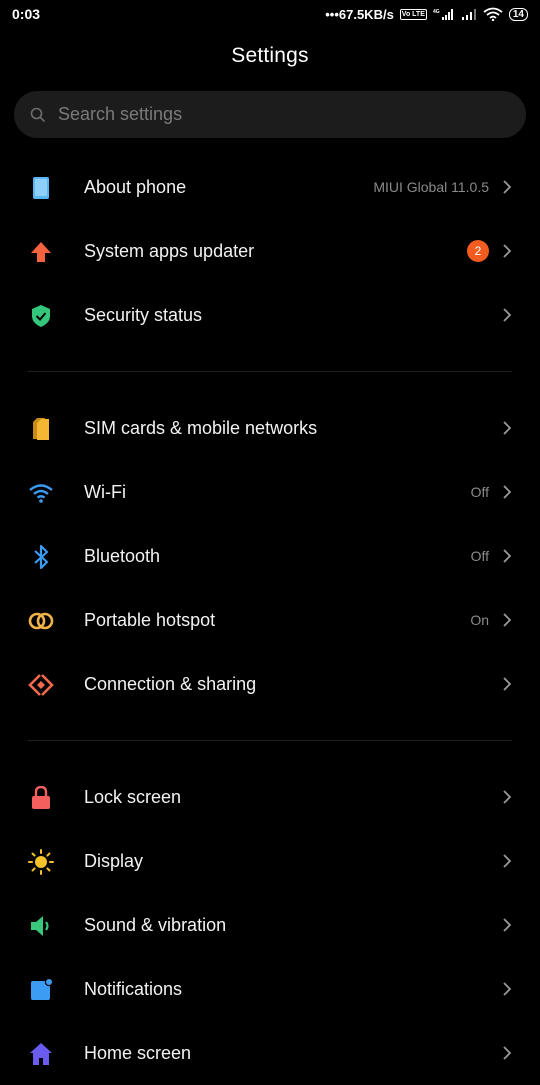 This screenshot has width=540, height=1085. Describe the element at coordinates (478, 251) in the screenshot. I see `update-count-badge: 2` at that location.